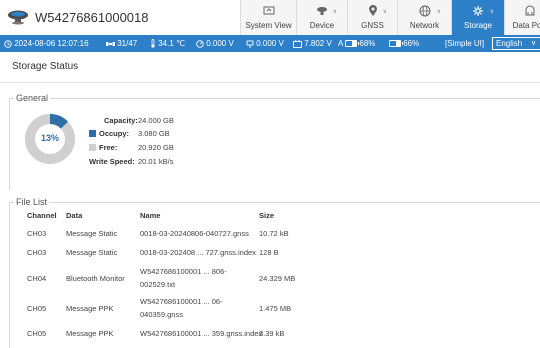 This screenshot has width=540, height=348. I want to click on battery-b-status: 66%, so click(404, 43).